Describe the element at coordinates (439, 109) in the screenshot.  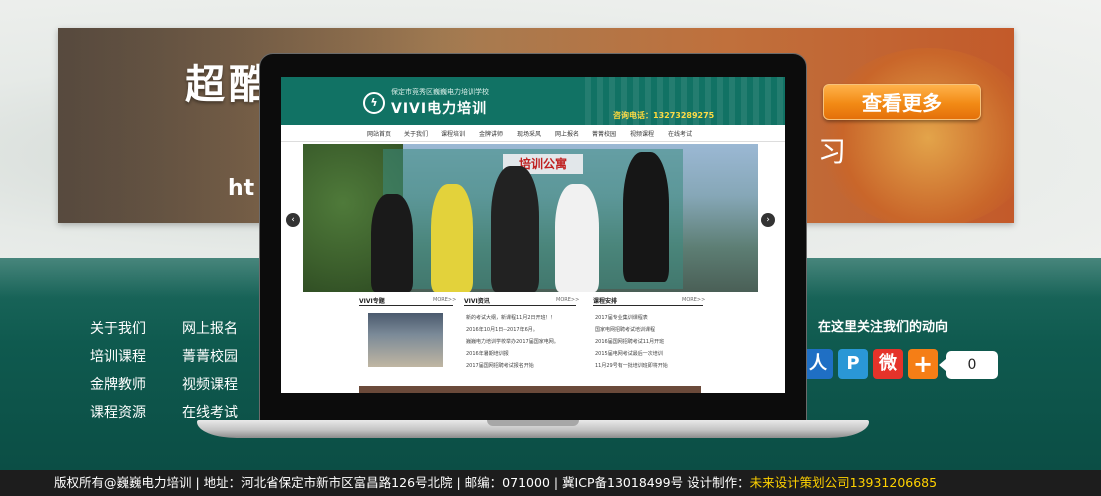
I see `site-title: VIVI电力培训` at that location.